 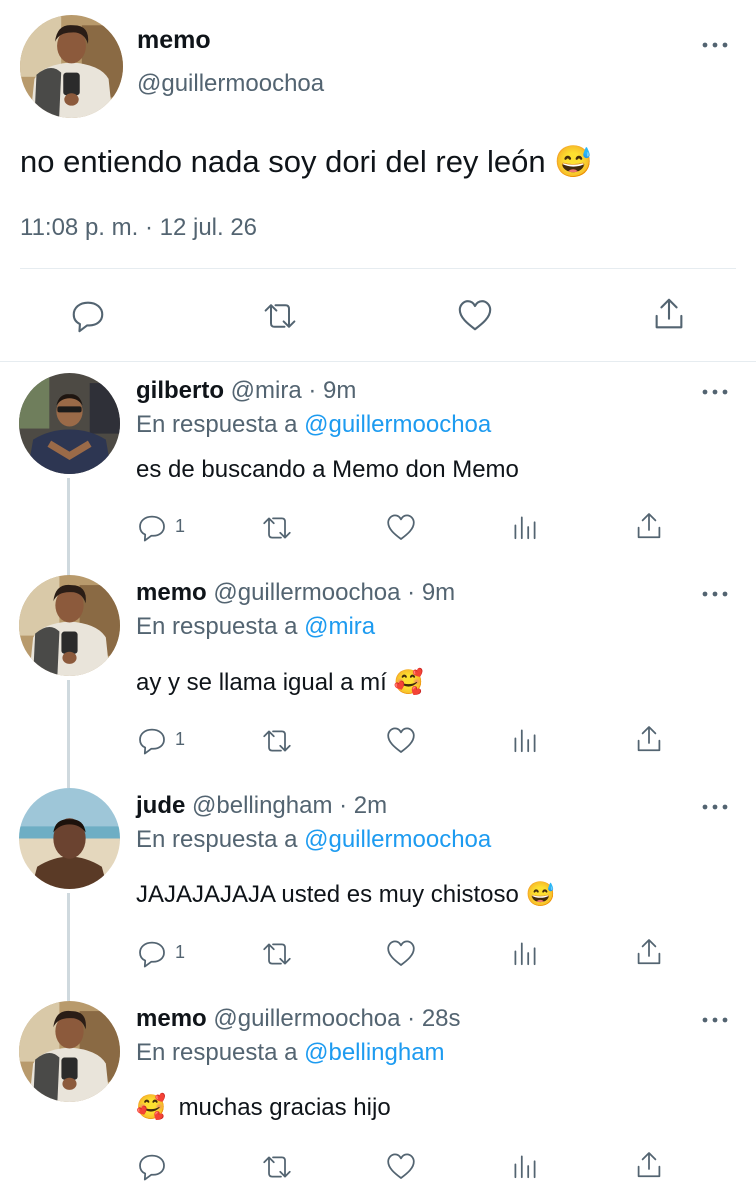 I want to click on reply-header: jude @bellingham · 2m, so click(x=261, y=806).